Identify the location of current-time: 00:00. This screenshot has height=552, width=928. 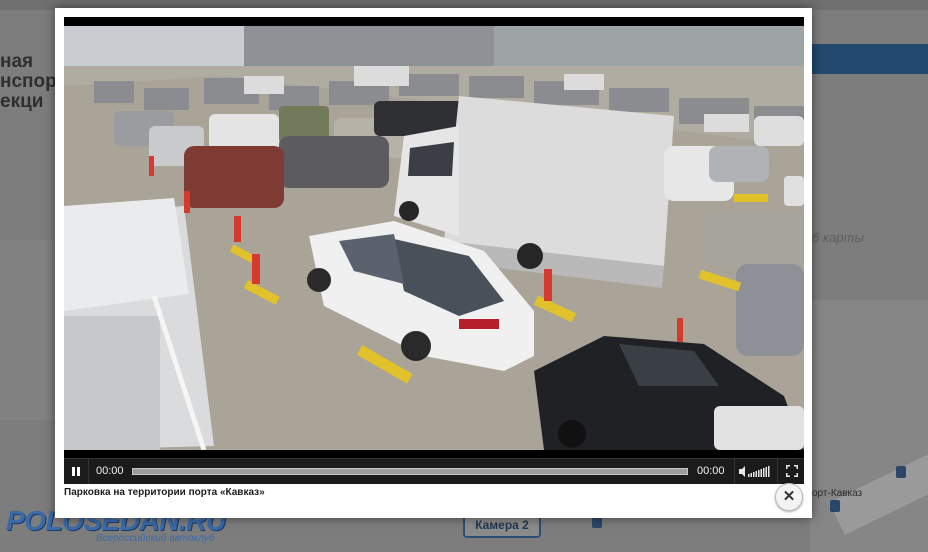
(110, 471).